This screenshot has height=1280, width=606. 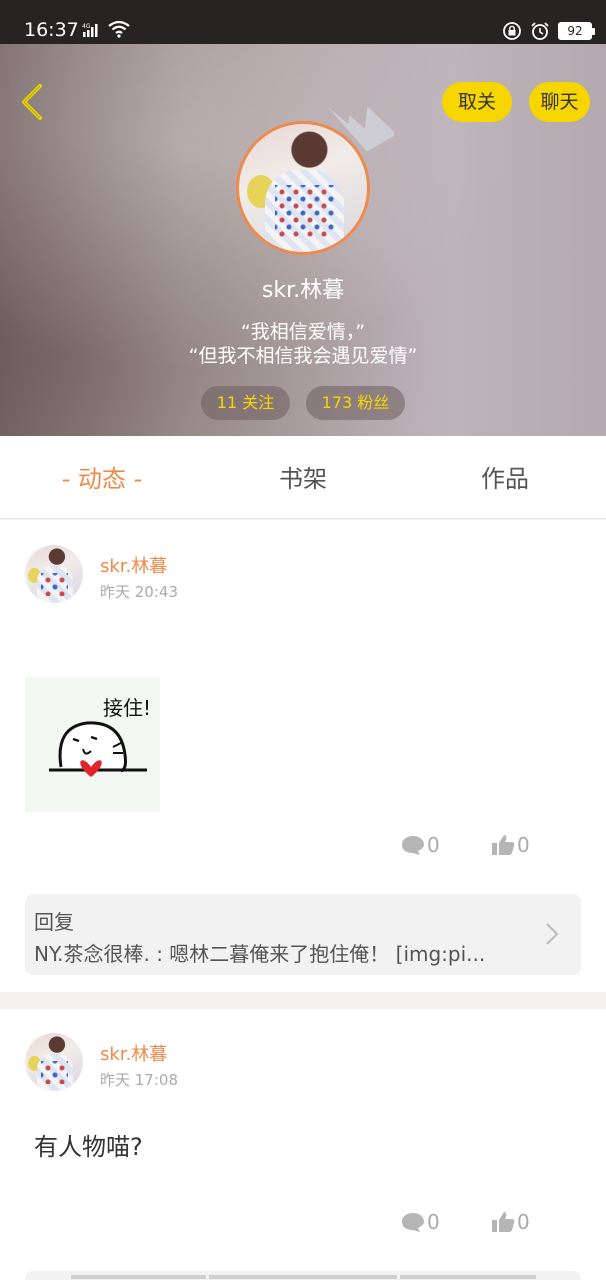 I want to click on status-time: 16:37, so click(x=51, y=30).